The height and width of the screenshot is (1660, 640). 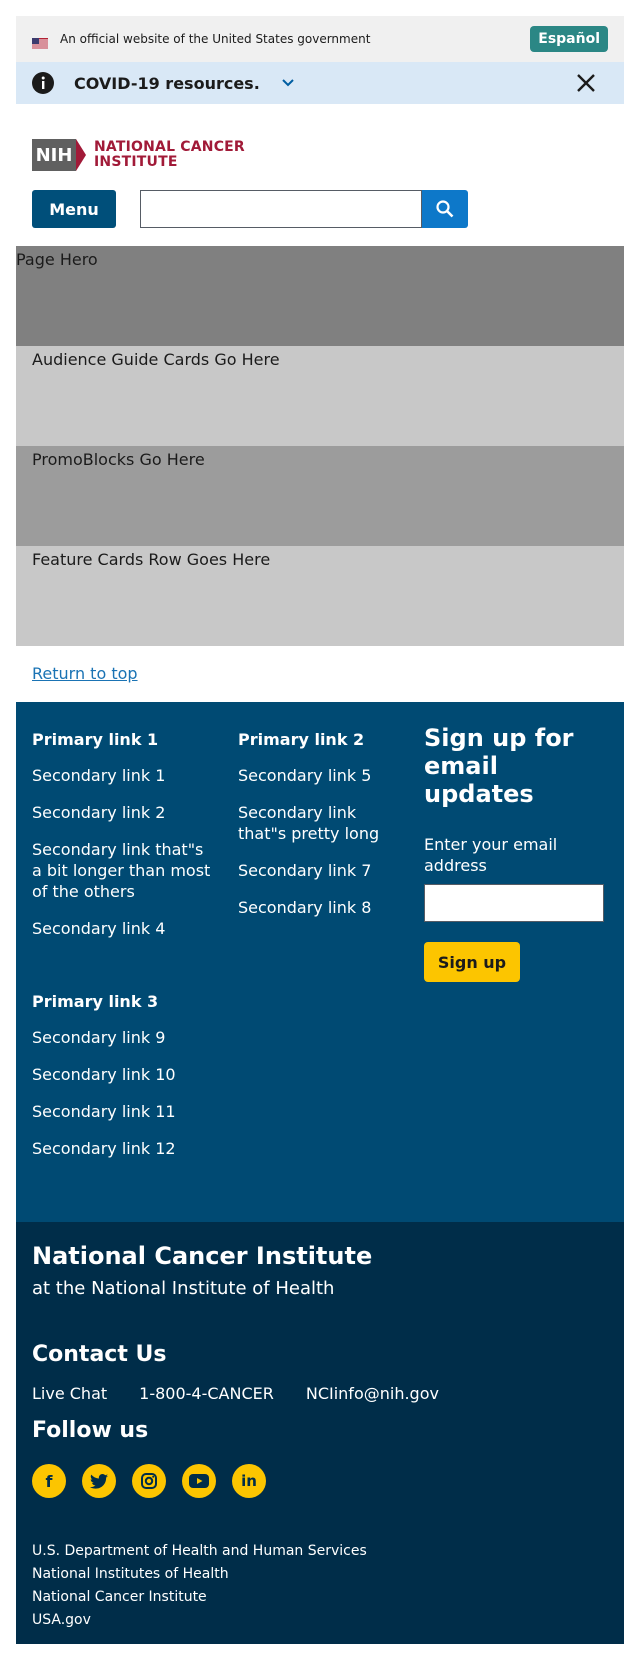 I want to click on instagram-icon, so click(x=149, y=1481).